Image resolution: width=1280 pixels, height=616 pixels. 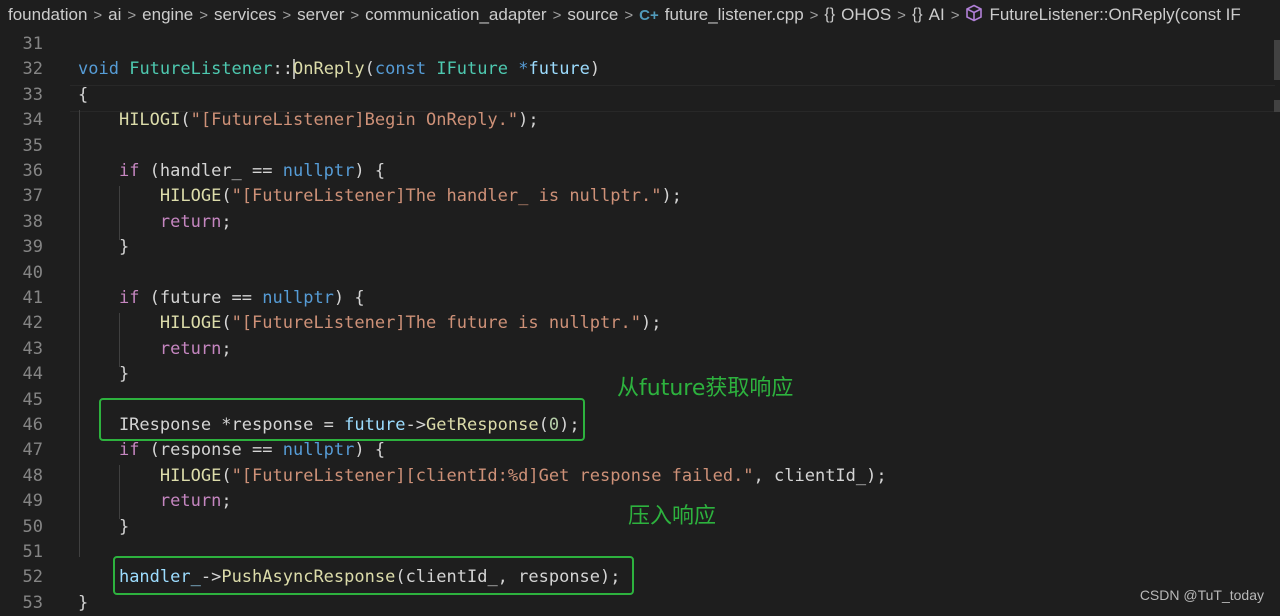 I want to click on code-text: return;, so click(x=155, y=501).